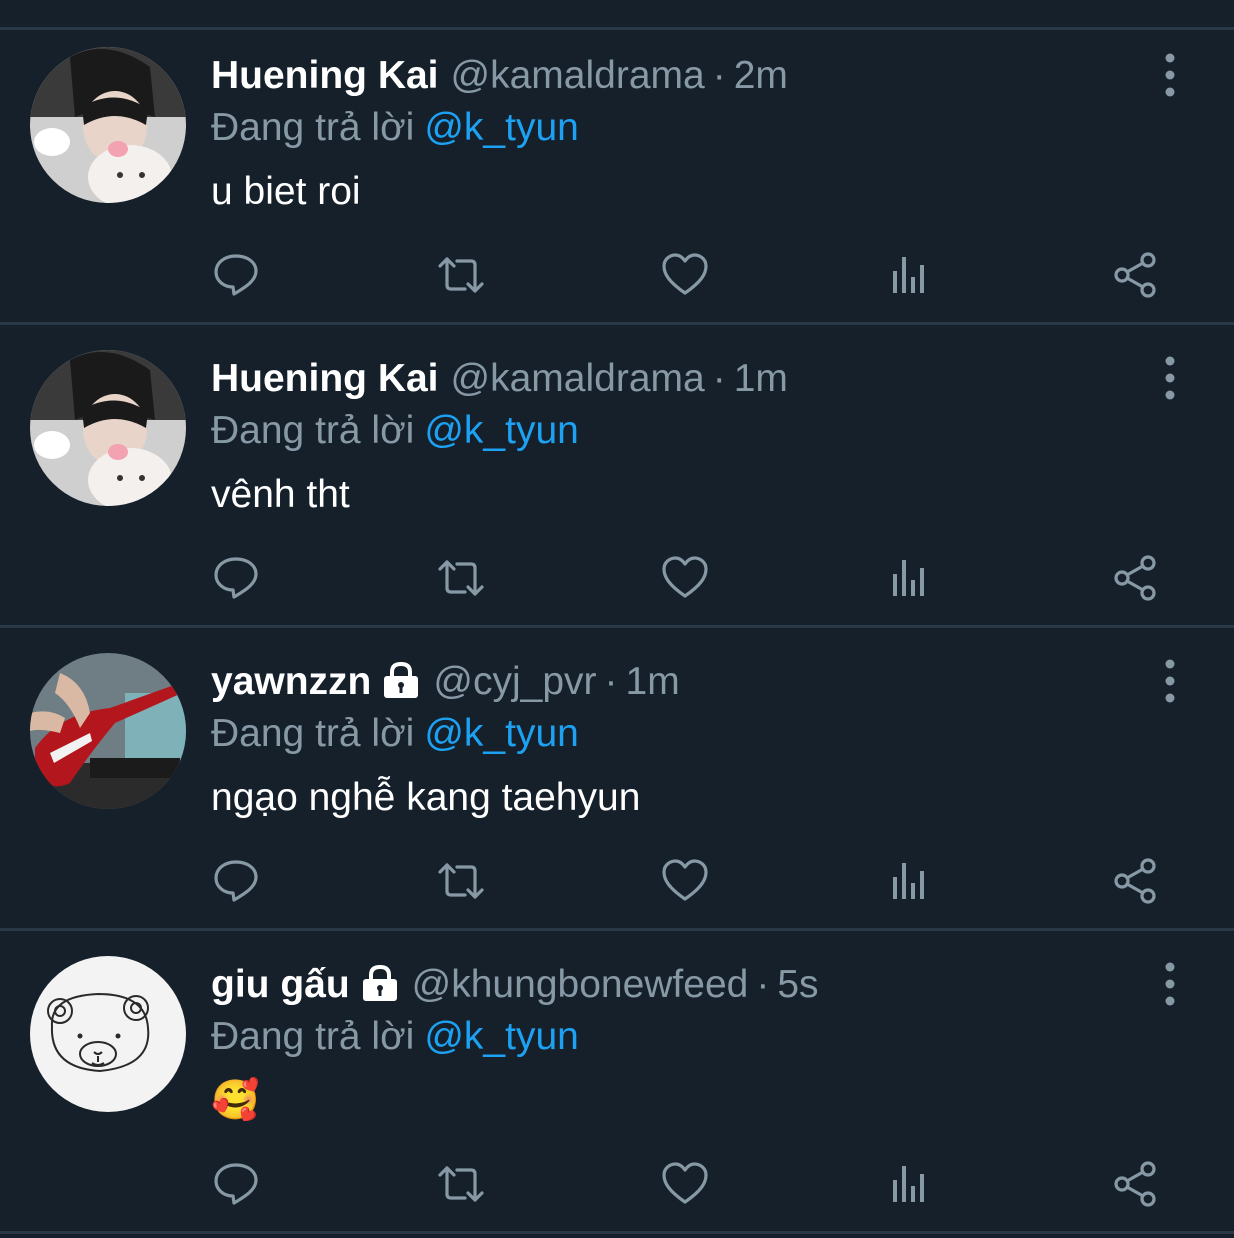 Image resolution: width=1234 pixels, height=1238 pixels. What do you see at coordinates (291, 681) in the screenshot?
I see `display-name: yawnzzn` at bounding box center [291, 681].